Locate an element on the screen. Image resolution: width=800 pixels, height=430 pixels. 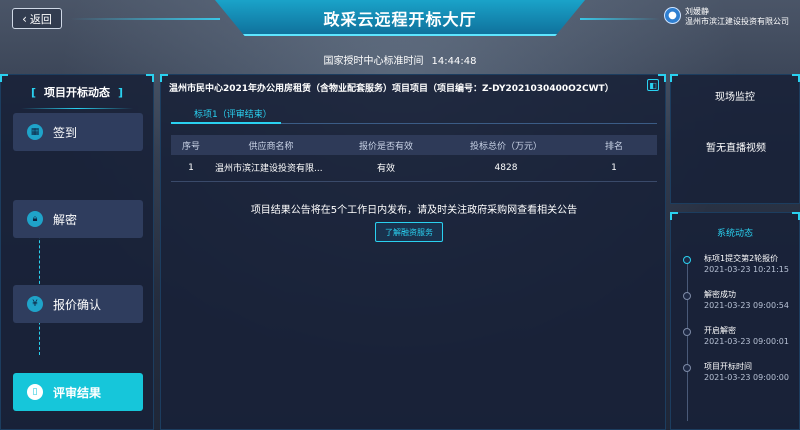
event-label: 项目开标时间 is located at coordinates (728, 366).